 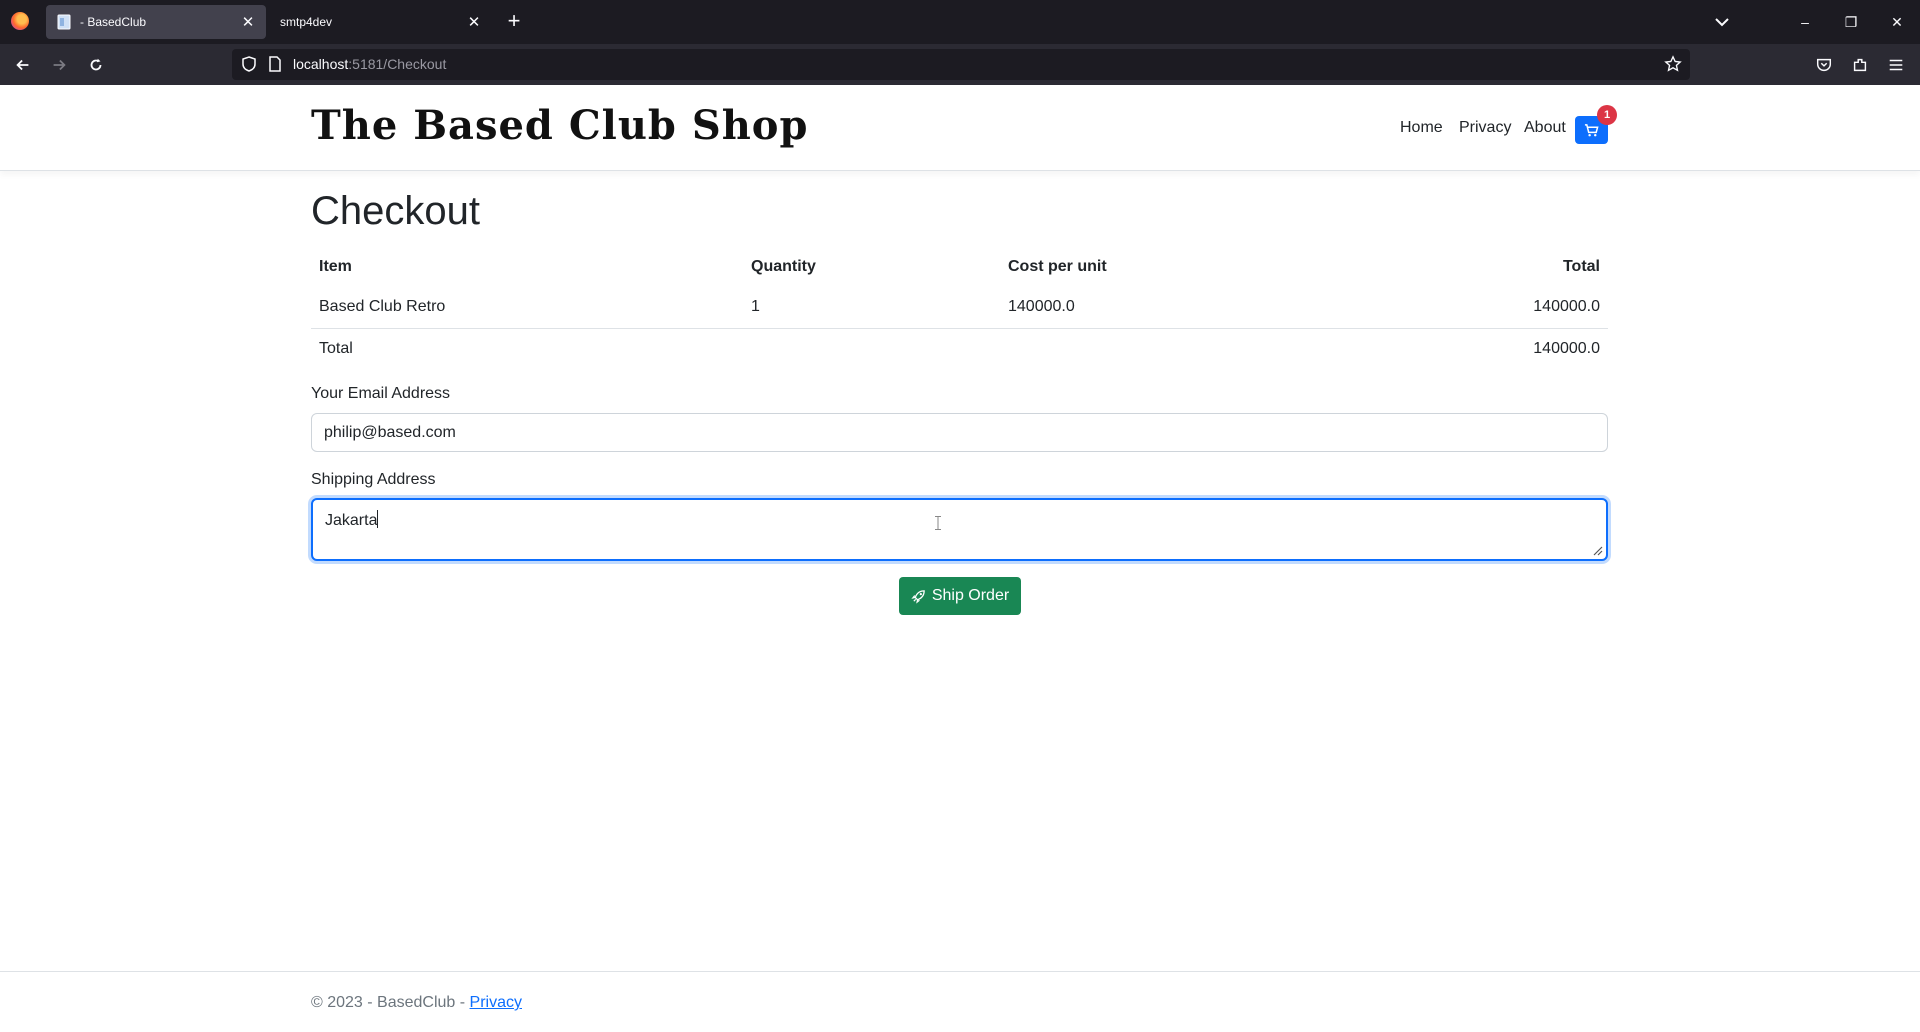 What do you see at coordinates (20, 21) in the screenshot?
I see `firefox-logo-icon` at bounding box center [20, 21].